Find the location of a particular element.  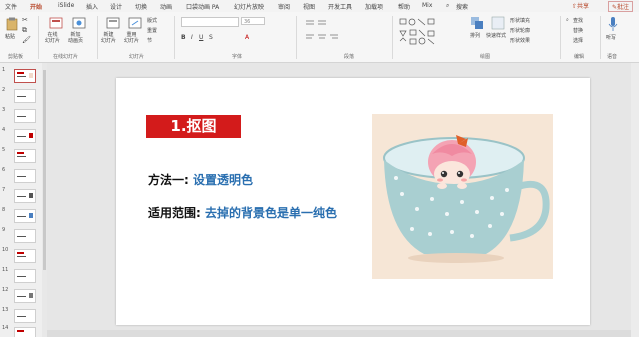

thumbnail-slide-1: 1 is located at coordinates (23, 76).